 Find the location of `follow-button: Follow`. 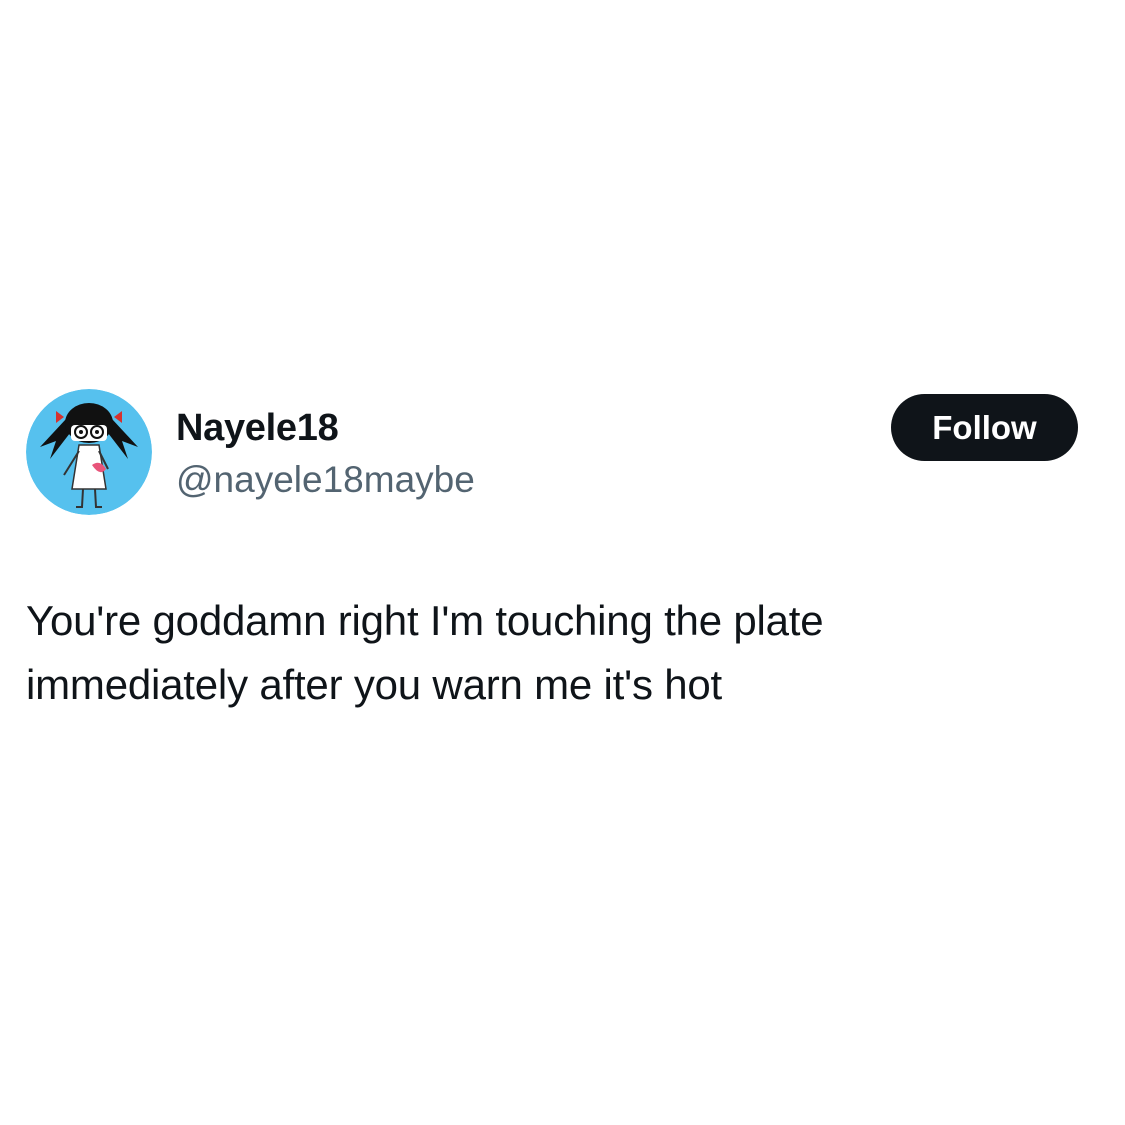

follow-button: Follow is located at coordinates (984, 427).